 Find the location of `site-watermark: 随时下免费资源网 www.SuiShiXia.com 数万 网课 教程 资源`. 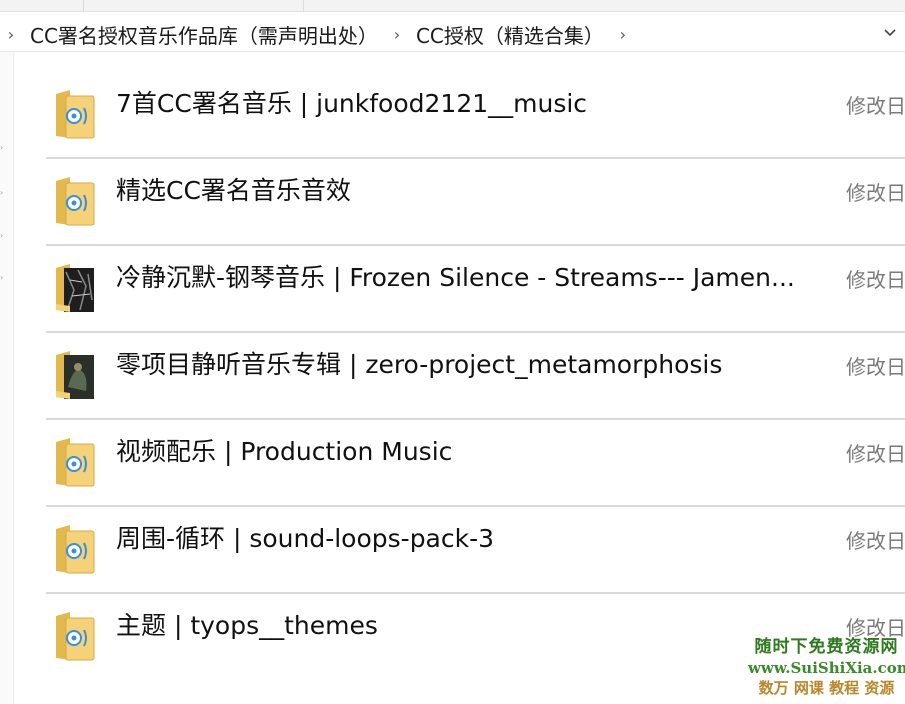

site-watermark: 随时下免费资源网 www.SuiShiXia.com 数万 网课 教程 资源 is located at coordinates (826, 670).